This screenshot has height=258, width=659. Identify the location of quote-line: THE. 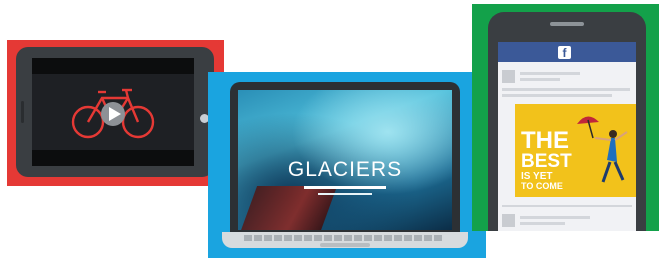
(545, 140).